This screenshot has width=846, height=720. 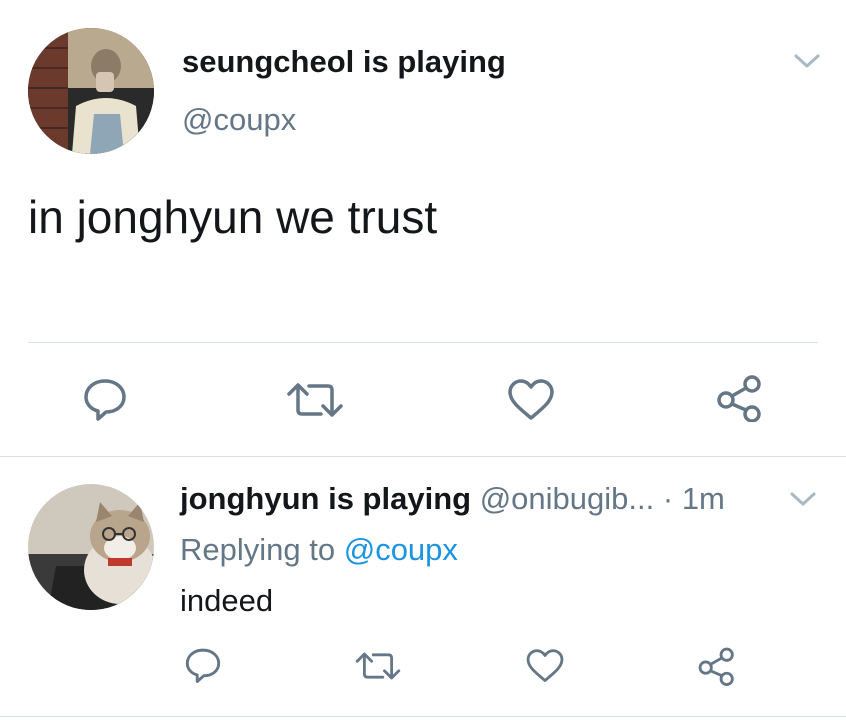 What do you see at coordinates (401, 549) in the screenshot?
I see `replying-to-handle: @coupx` at bounding box center [401, 549].